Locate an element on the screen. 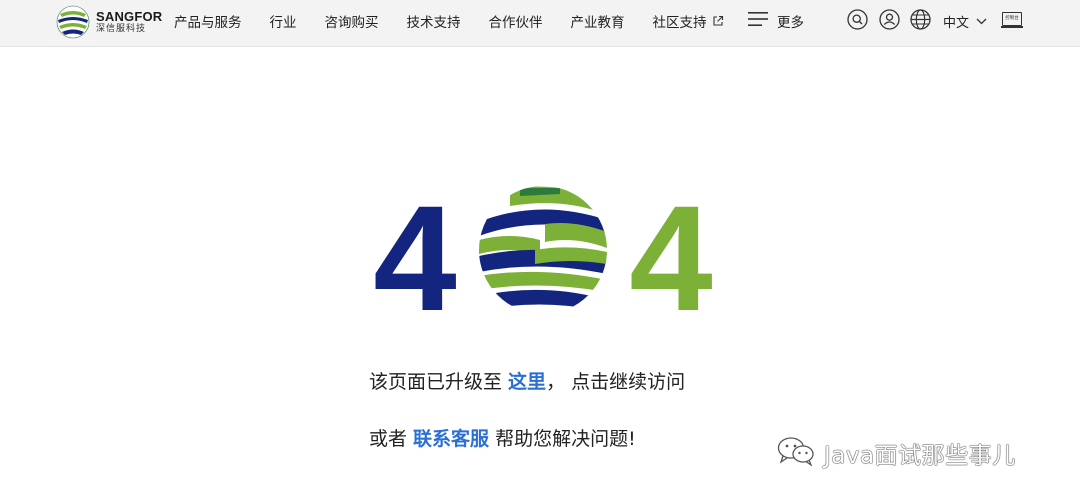 This screenshot has width=1080, height=500. here-link: 这里 is located at coordinates (527, 382).